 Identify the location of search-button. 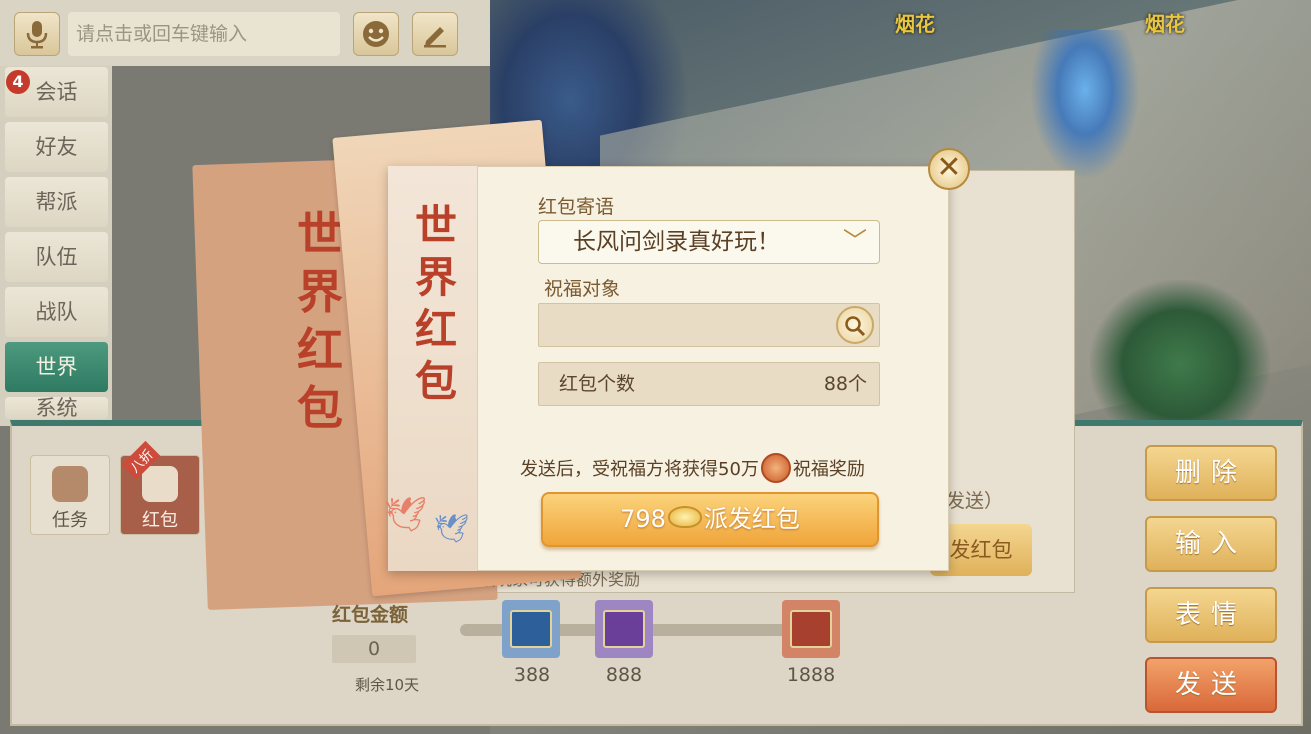
(855, 325).